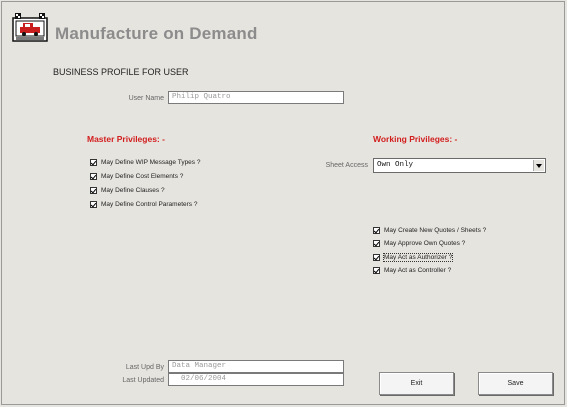  I want to click on checkbox-label: May Define Cost Elements ?, so click(142, 176).